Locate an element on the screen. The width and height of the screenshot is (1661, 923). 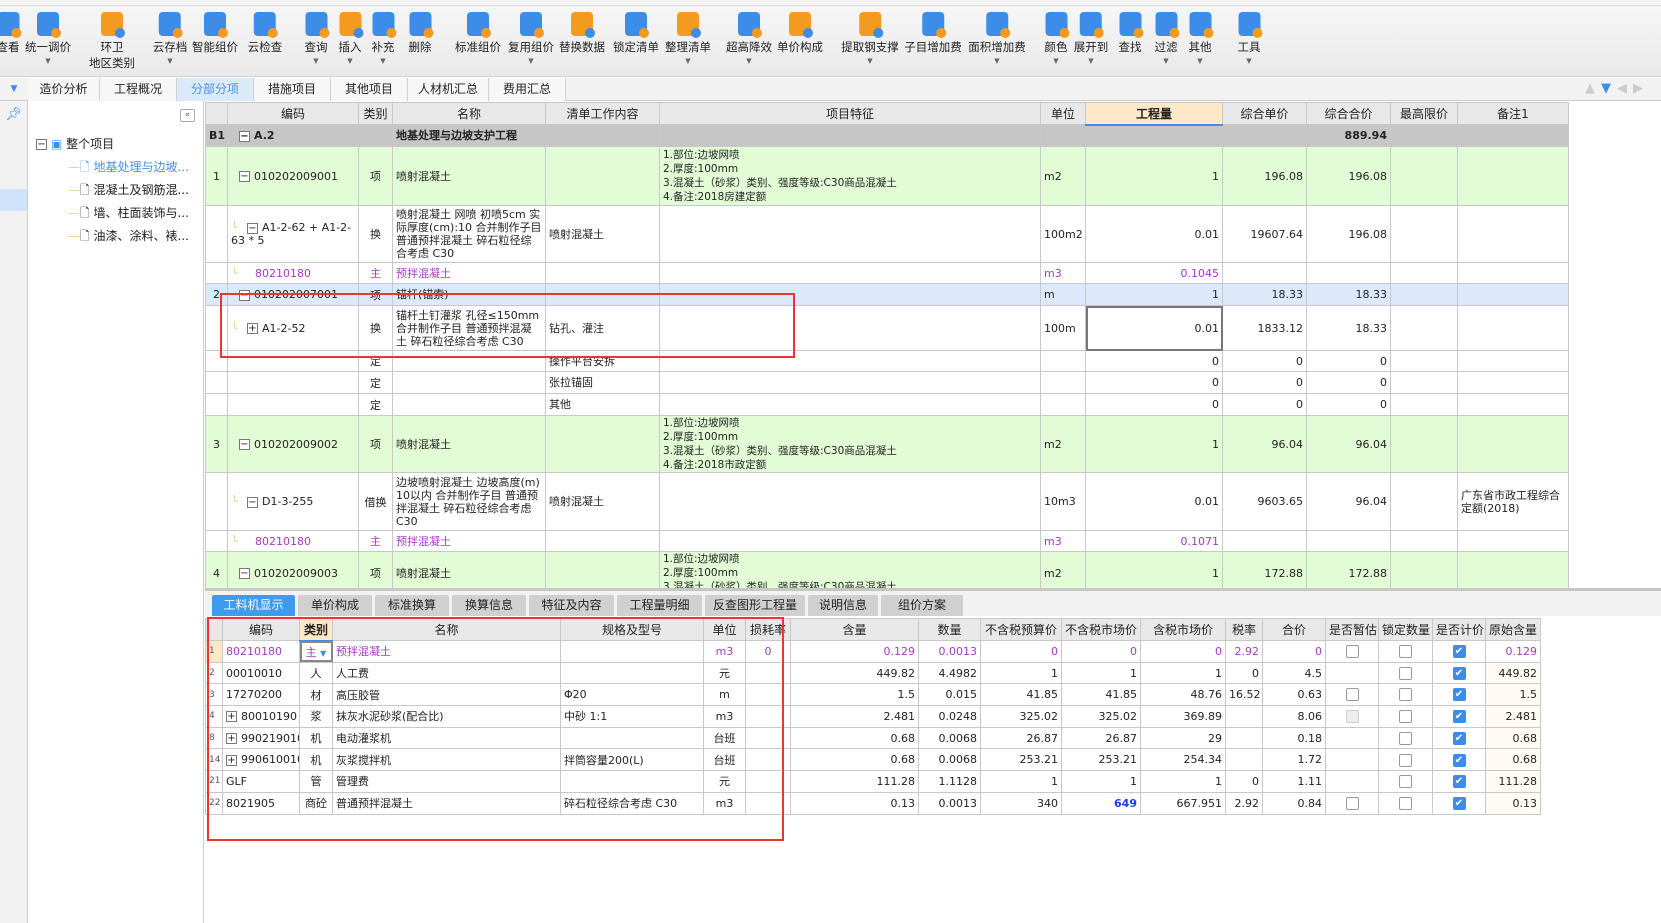
cell: 喷射混凝土 is located at coordinates (602, 234).